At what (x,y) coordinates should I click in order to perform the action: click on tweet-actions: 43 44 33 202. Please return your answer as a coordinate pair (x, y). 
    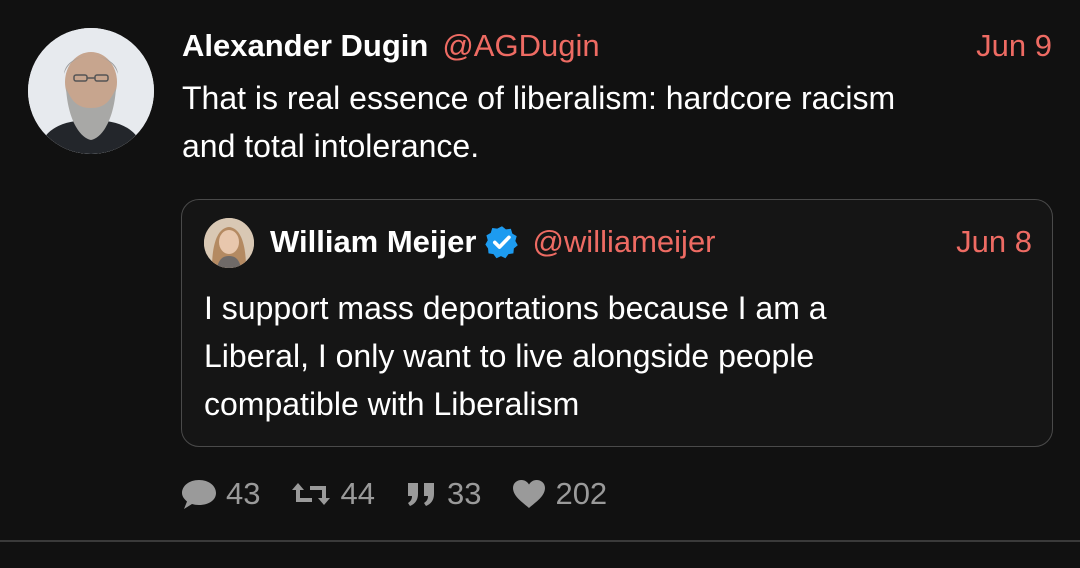
    Looking at the image, I should click on (408, 494).